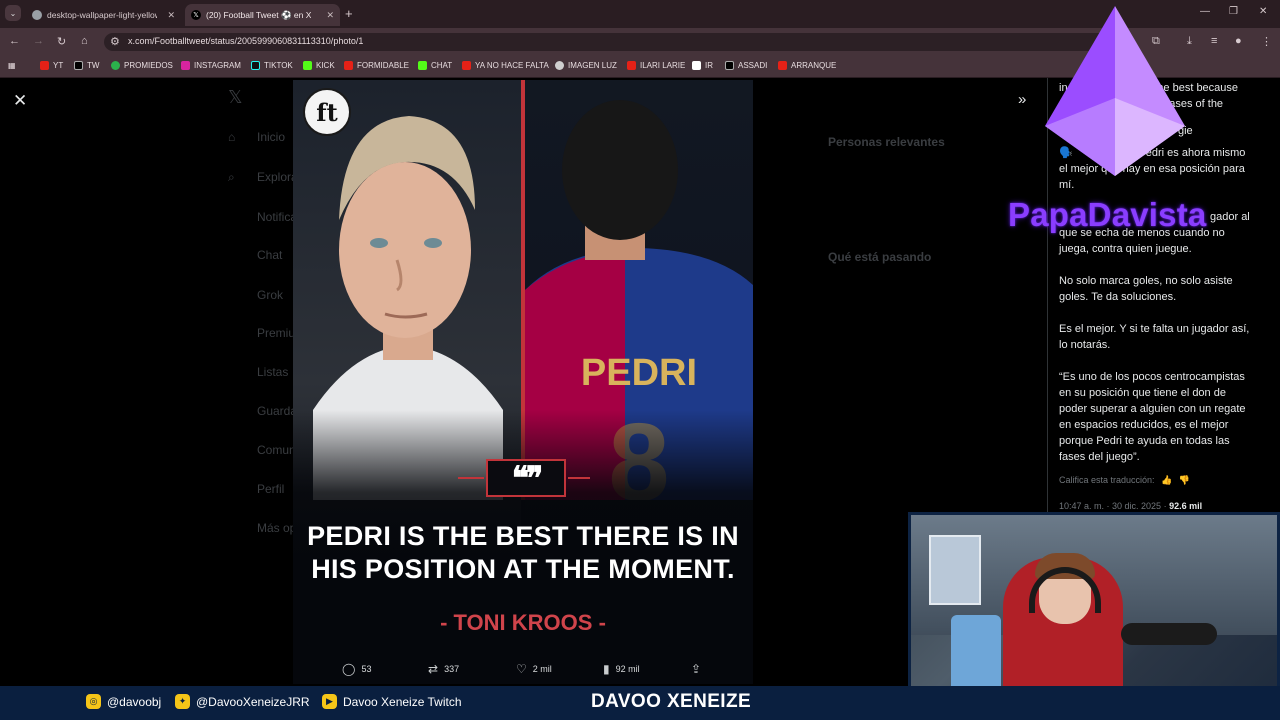 The height and width of the screenshot is (720, 1280). I want to click on tab-football-tweet: 𝕏 (20) Football Tweet ⚽️ en X ✕, so click(262, 15).